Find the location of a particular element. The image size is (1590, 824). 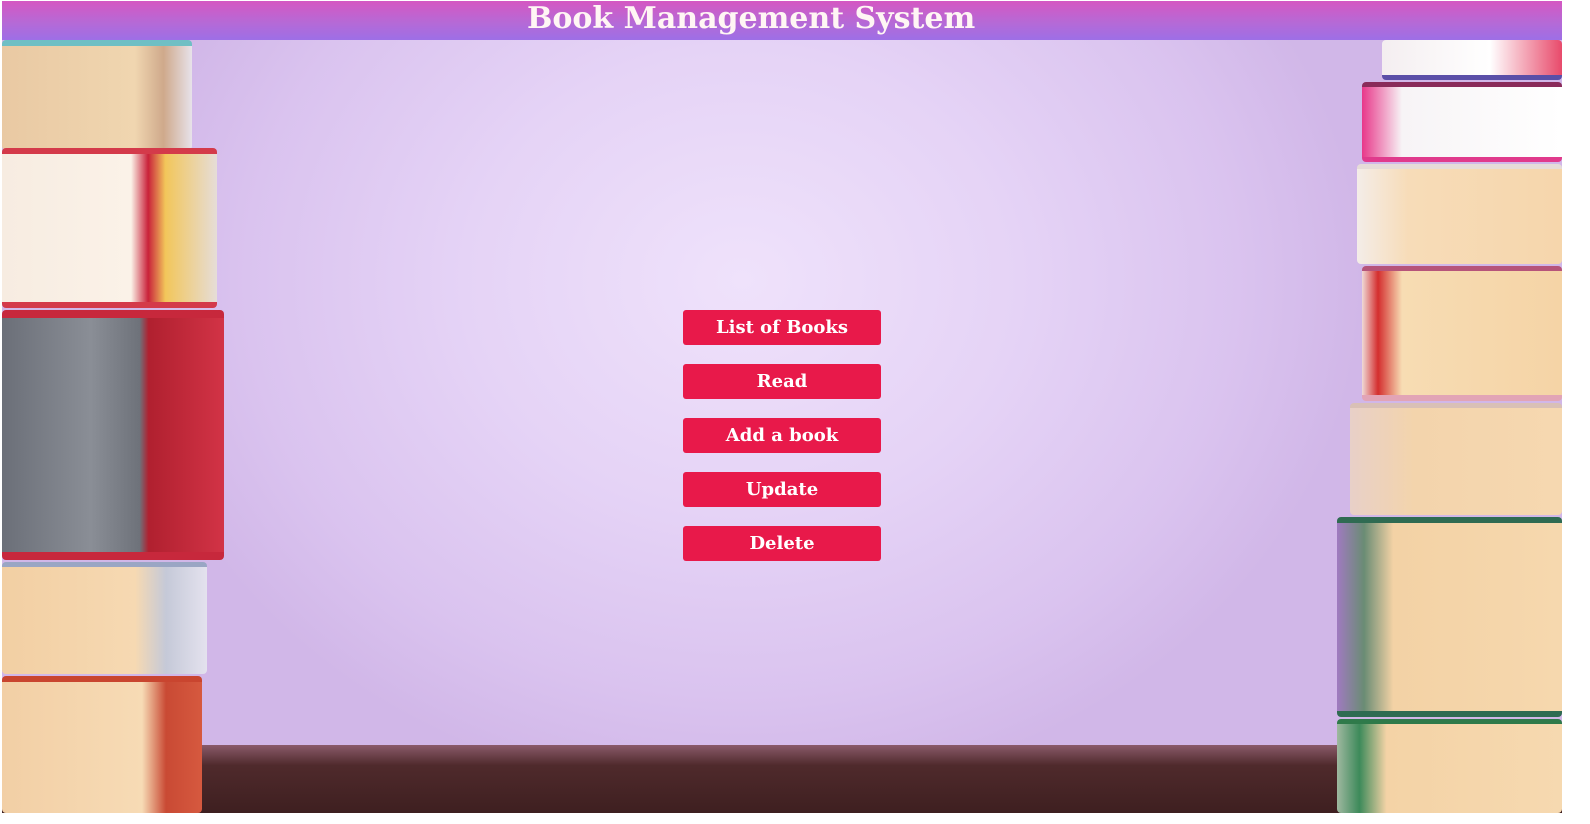

left-book-stack is located at coordinates (117, 426).